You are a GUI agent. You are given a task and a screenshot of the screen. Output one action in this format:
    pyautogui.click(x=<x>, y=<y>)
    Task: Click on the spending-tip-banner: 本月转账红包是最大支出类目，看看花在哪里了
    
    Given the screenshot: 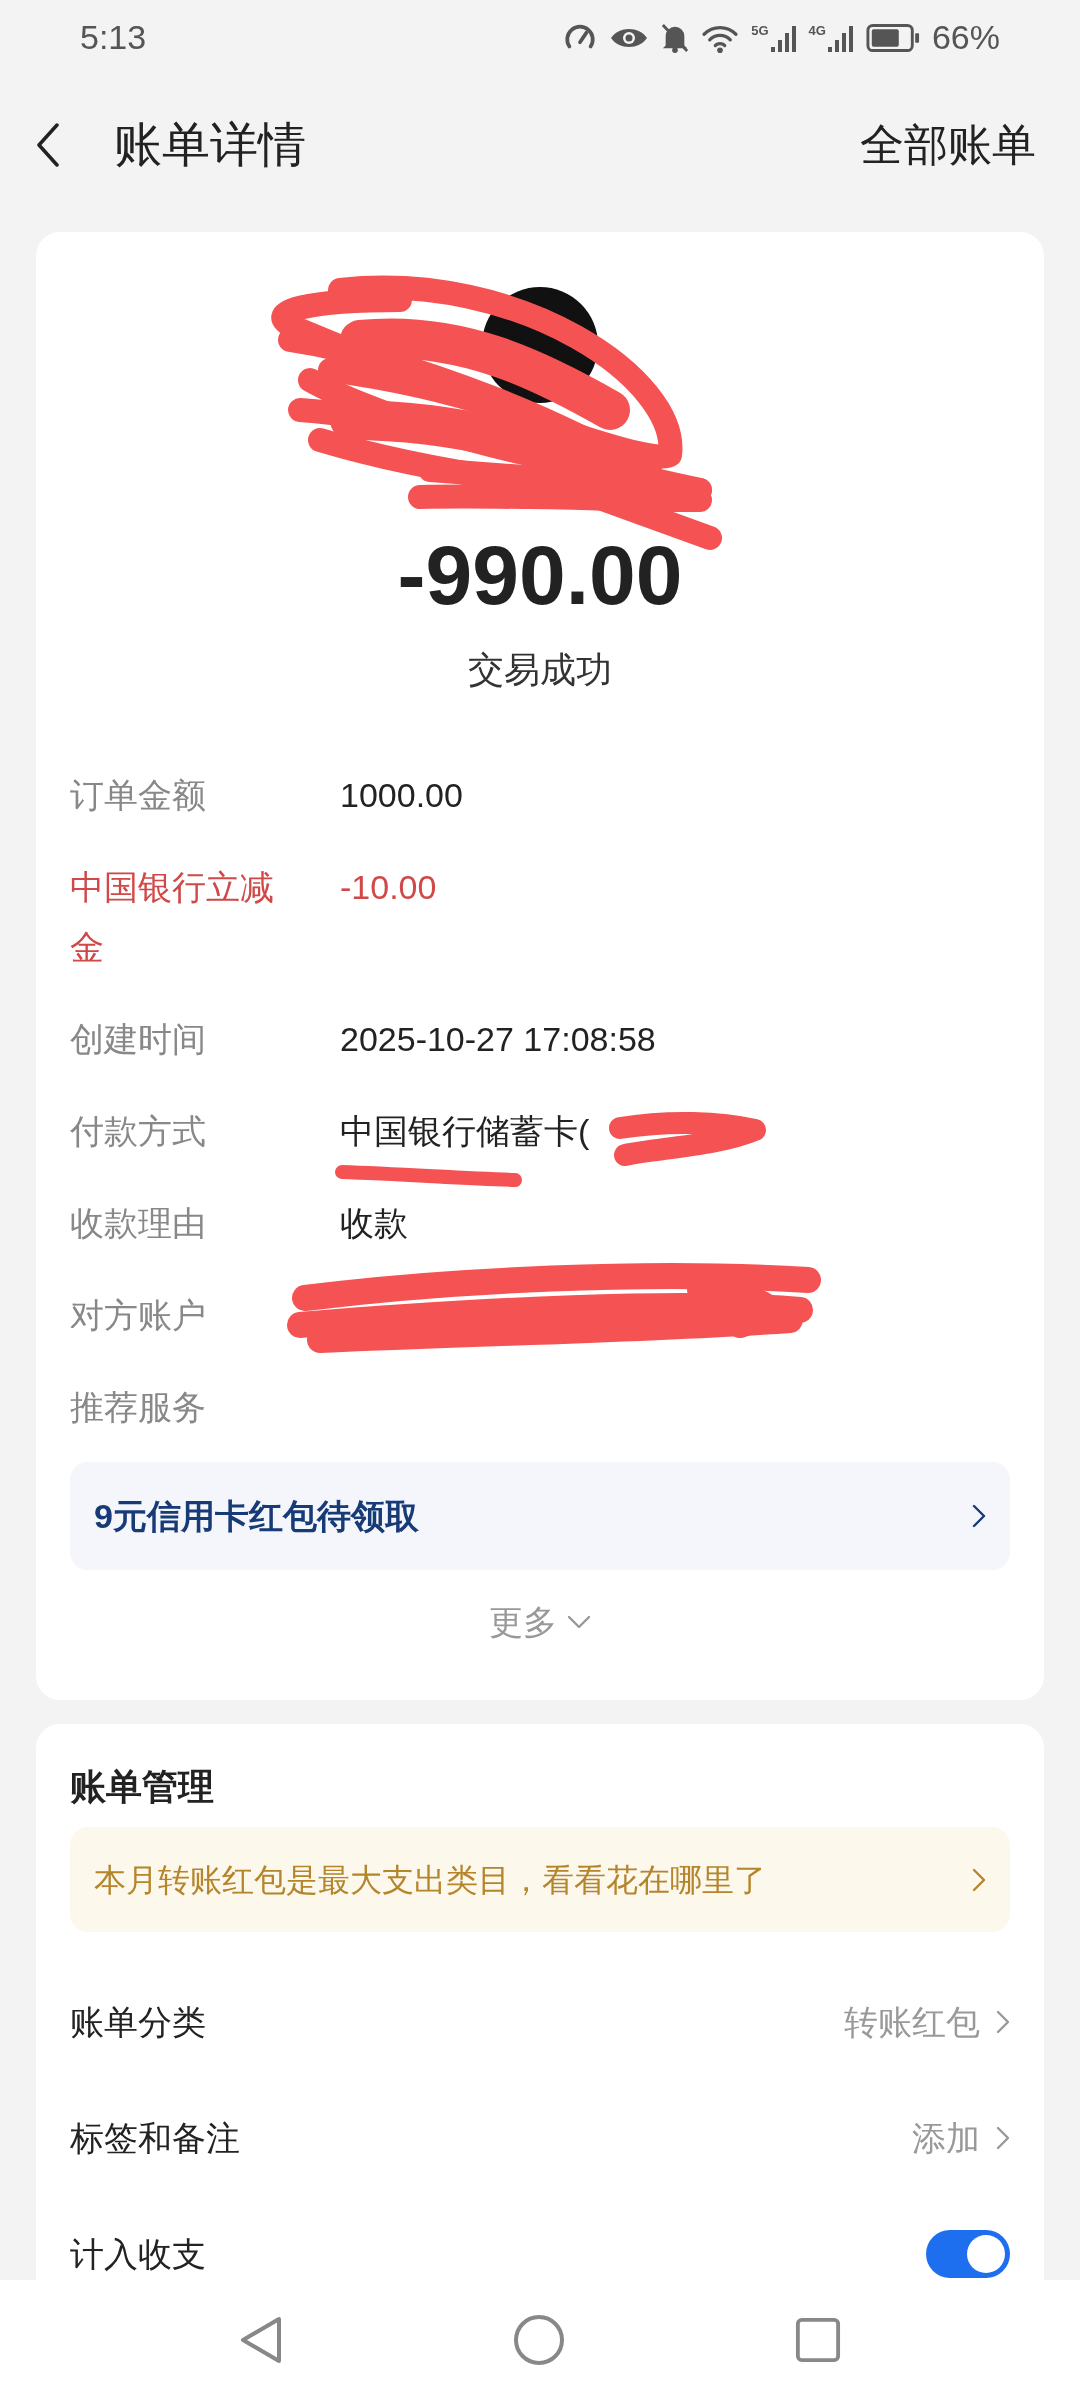 What is the action you would take?
    pyautogui.click(x=540, y=1879)
    